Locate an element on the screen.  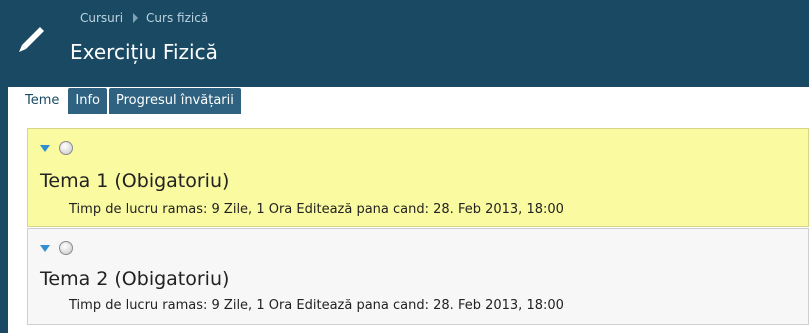
page-title: Exercițiu Fizică is located at coordinates (144, 52).